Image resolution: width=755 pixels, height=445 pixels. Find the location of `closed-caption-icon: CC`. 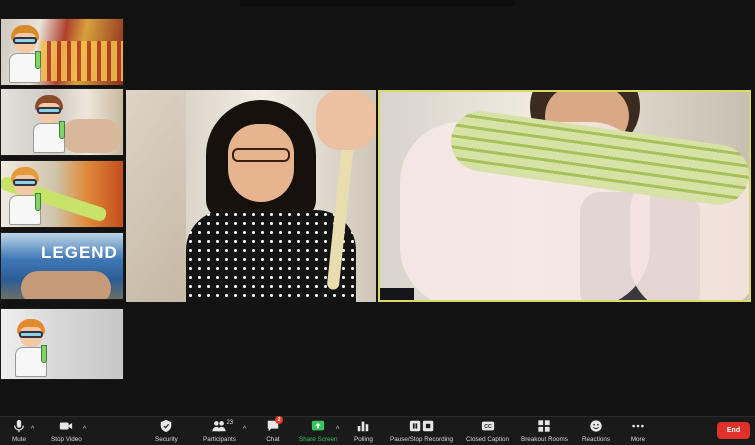

closed-caption-icon: CC is located at coordinates (488, 426).